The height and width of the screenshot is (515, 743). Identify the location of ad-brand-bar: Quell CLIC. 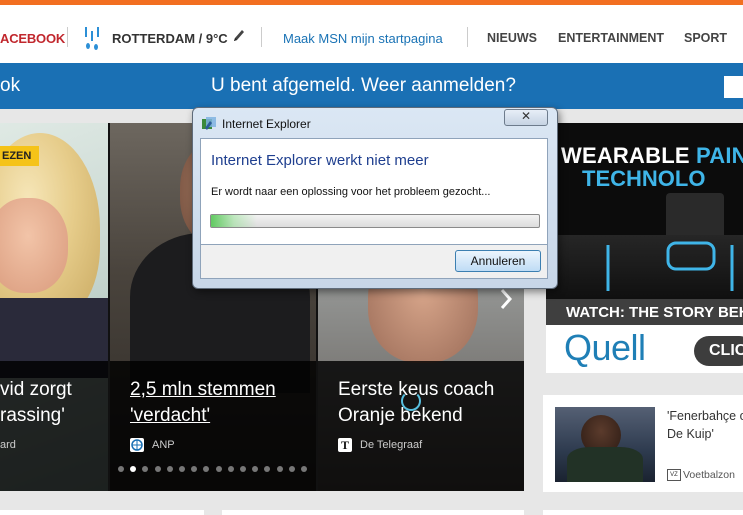
(644, 349).